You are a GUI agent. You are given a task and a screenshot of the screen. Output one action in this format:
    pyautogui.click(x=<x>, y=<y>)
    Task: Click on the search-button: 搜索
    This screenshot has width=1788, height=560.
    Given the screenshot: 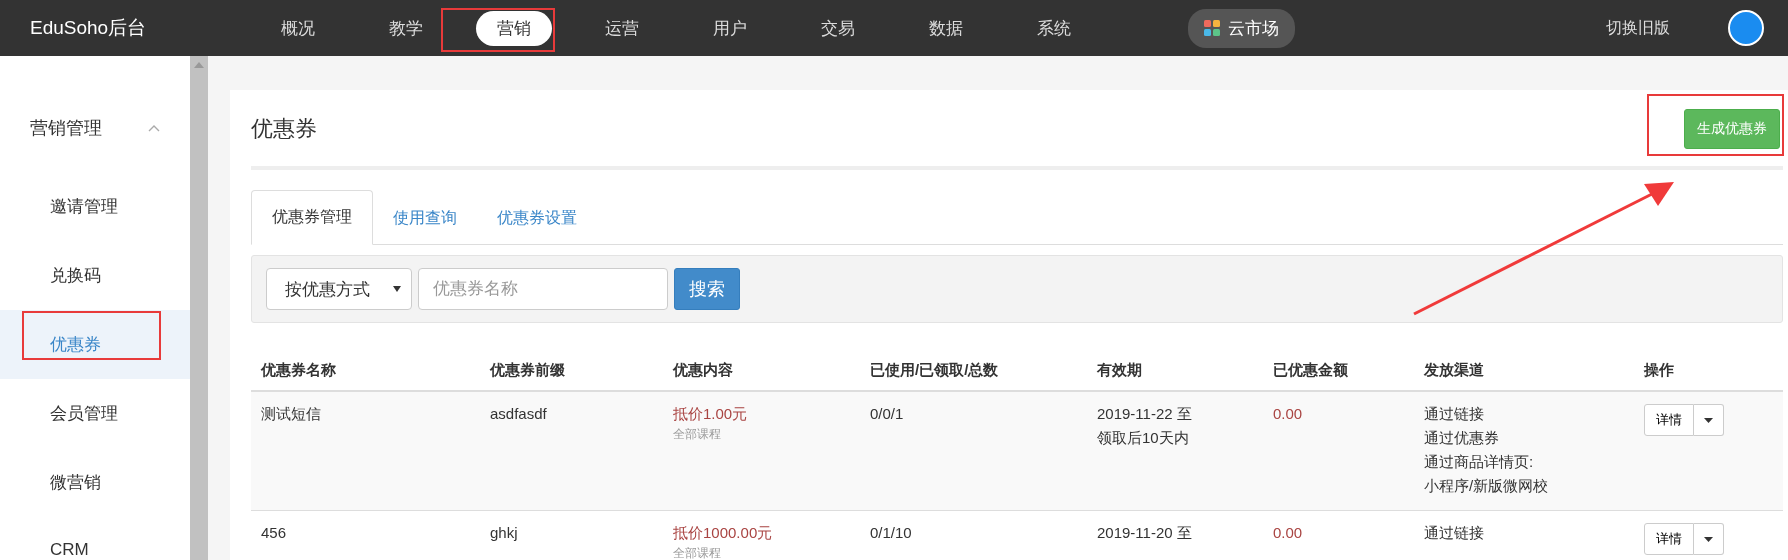 What is the action you would take?
    pyautogui.click(x=707, y=289)
    